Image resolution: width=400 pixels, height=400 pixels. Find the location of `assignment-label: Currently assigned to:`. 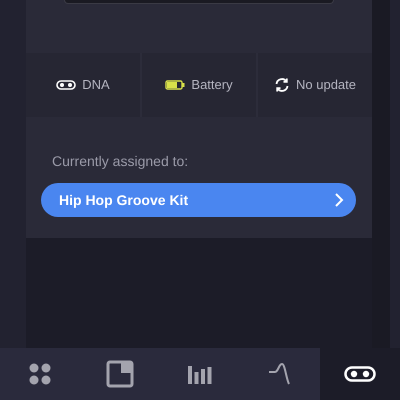

assignment-label: Currently assigned to: is located at coordinates (121, 161).